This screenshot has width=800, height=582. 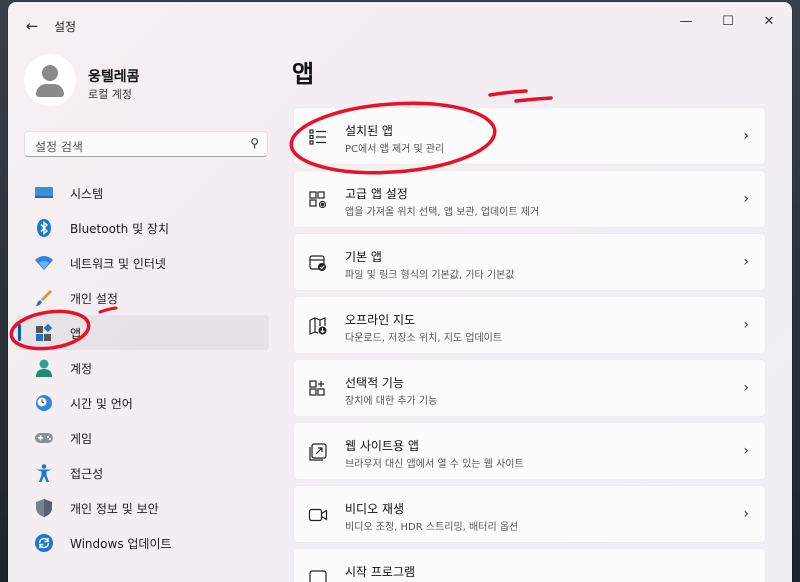 What do you see at coordinates (380, 320) in the screenshot?
I see `card-title: 오프라인 지도` at bounding box center [380, 320].